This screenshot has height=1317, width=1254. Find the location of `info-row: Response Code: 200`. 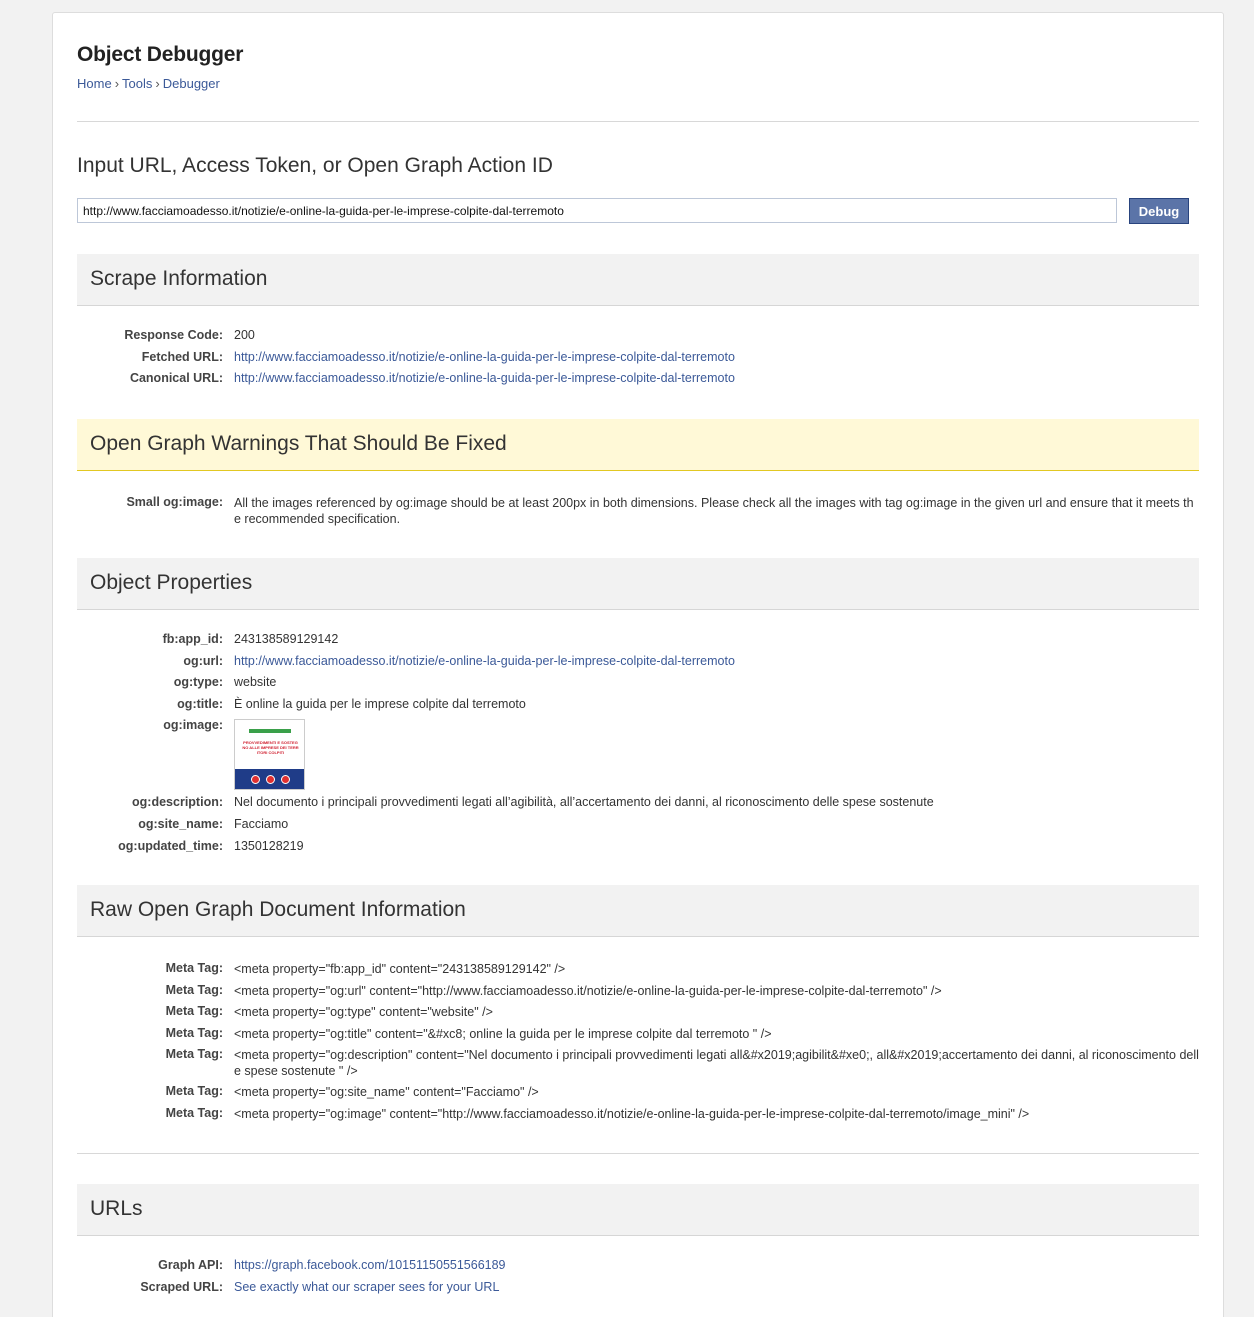

info-row: Response Code: 200 is located at coordinates (638, 336).